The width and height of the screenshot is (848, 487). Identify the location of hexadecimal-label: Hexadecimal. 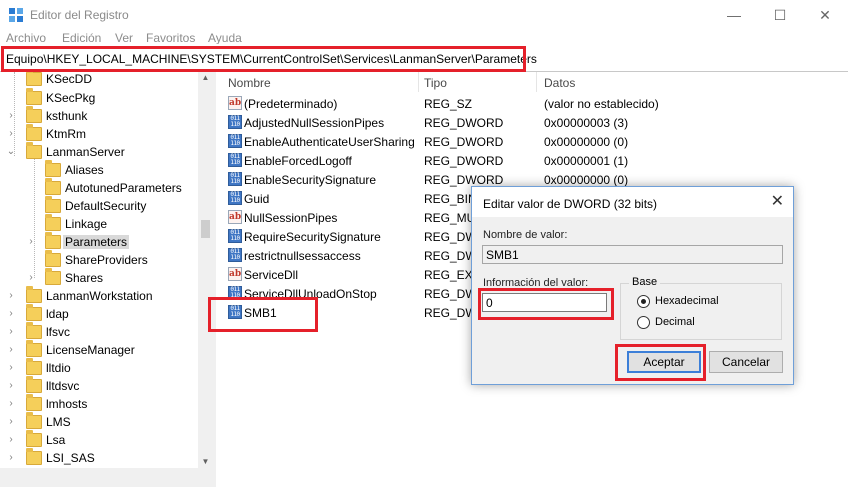
(687, 301).